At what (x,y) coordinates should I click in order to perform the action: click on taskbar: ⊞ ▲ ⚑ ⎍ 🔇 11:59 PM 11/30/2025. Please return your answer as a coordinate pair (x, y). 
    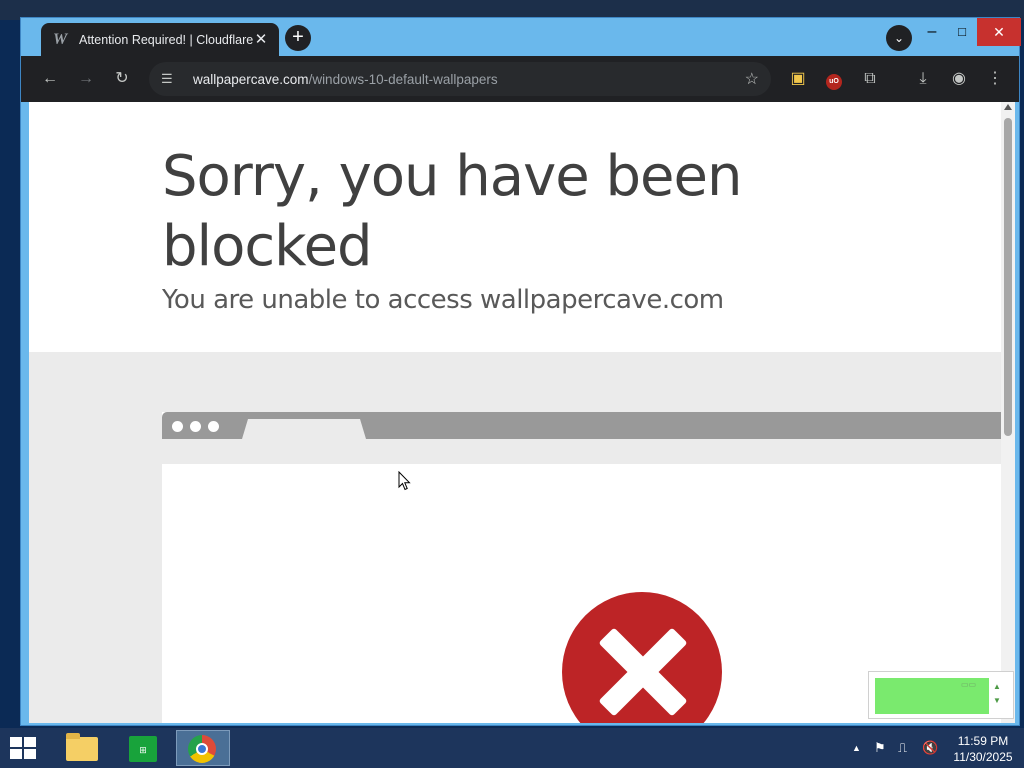
    Looking at the image, I should click on (512, 748).